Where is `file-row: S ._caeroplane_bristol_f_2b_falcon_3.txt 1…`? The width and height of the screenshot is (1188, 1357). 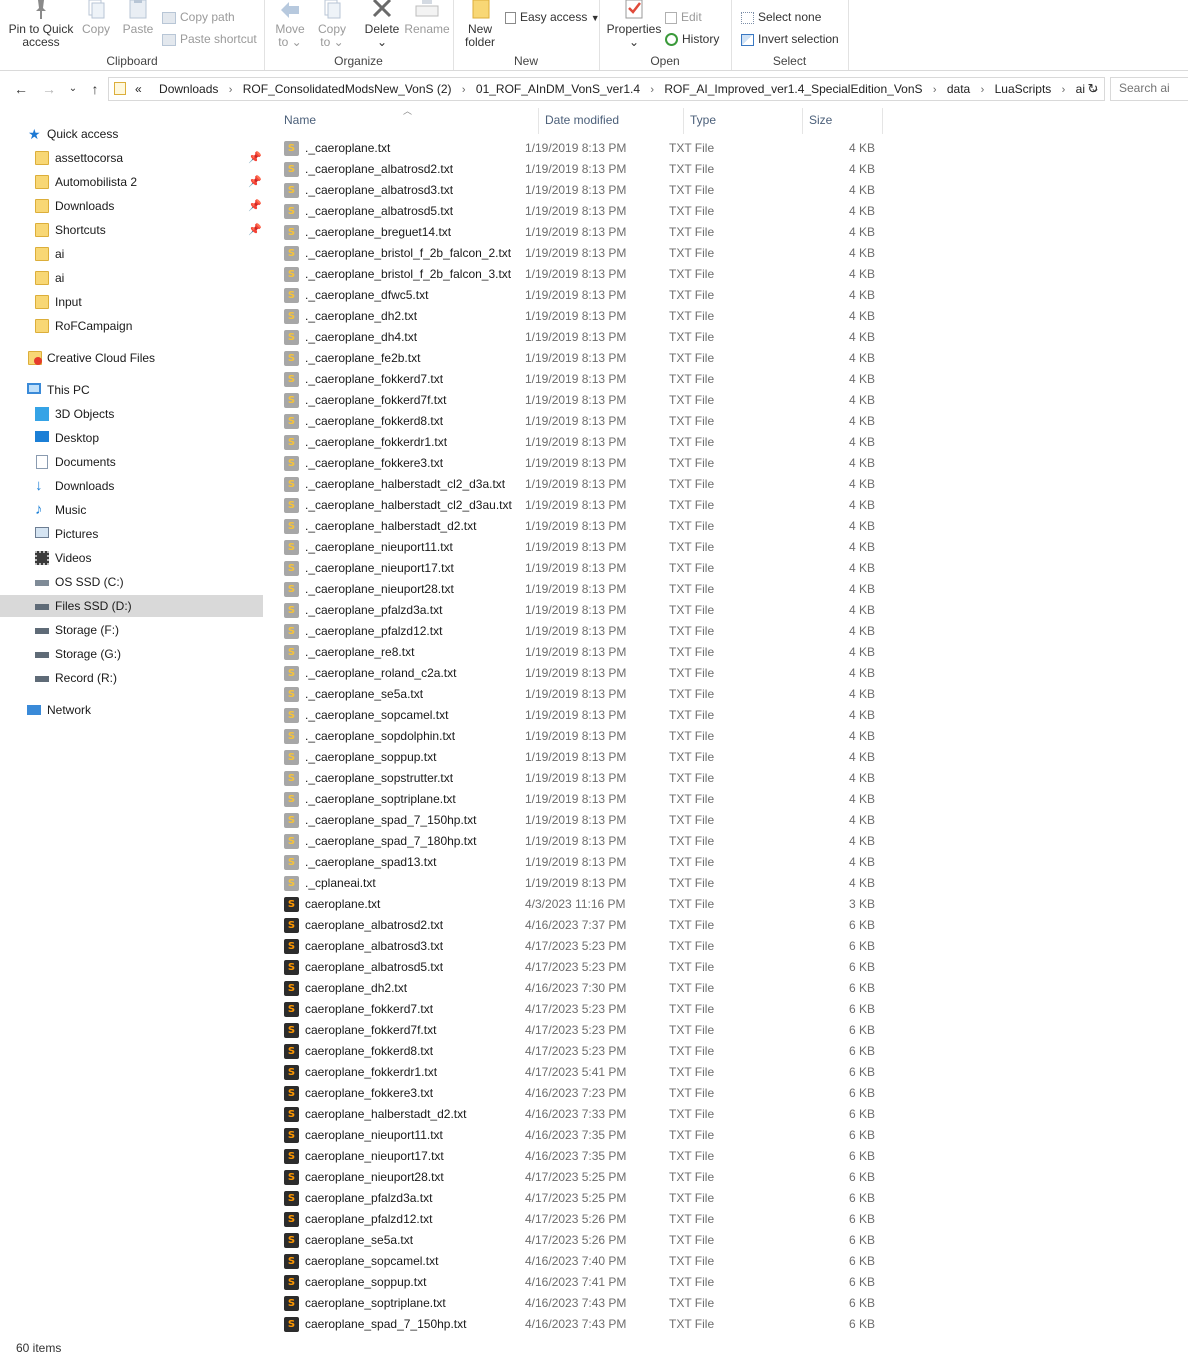
file-row: S ._caeroplane_bristol_f_2b_falcon_3.txt 1… is located at coordinates (731, 274).